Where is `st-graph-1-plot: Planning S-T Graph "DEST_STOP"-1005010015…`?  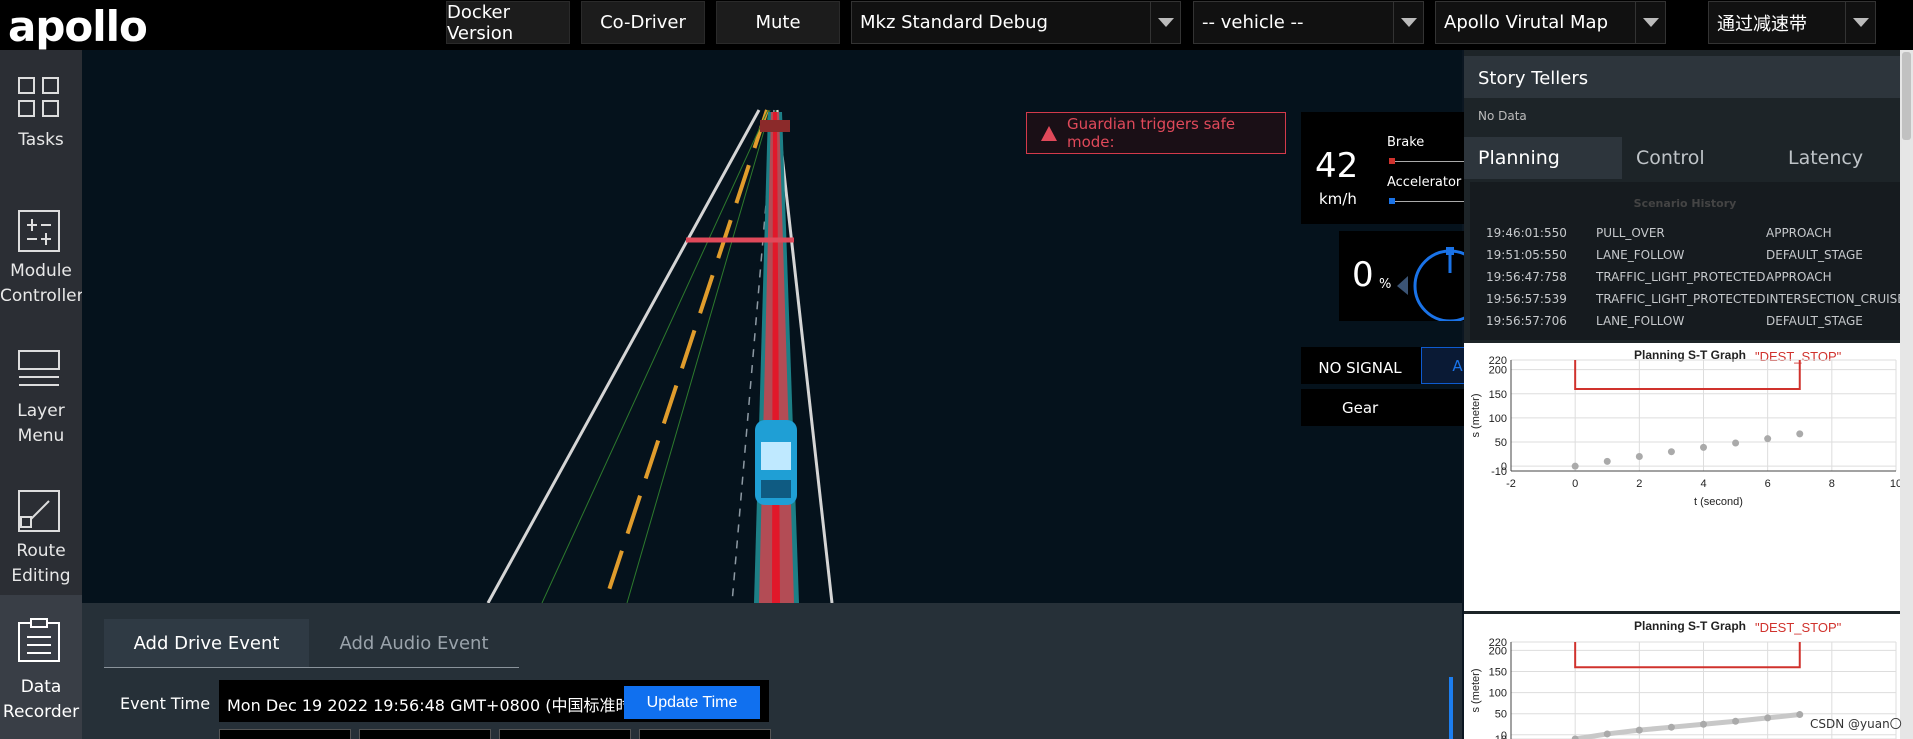
st-graph-1-plot: Planning S-T Graph "DEST_STOP"-1005010015… is located at coordinates (1686, 428).